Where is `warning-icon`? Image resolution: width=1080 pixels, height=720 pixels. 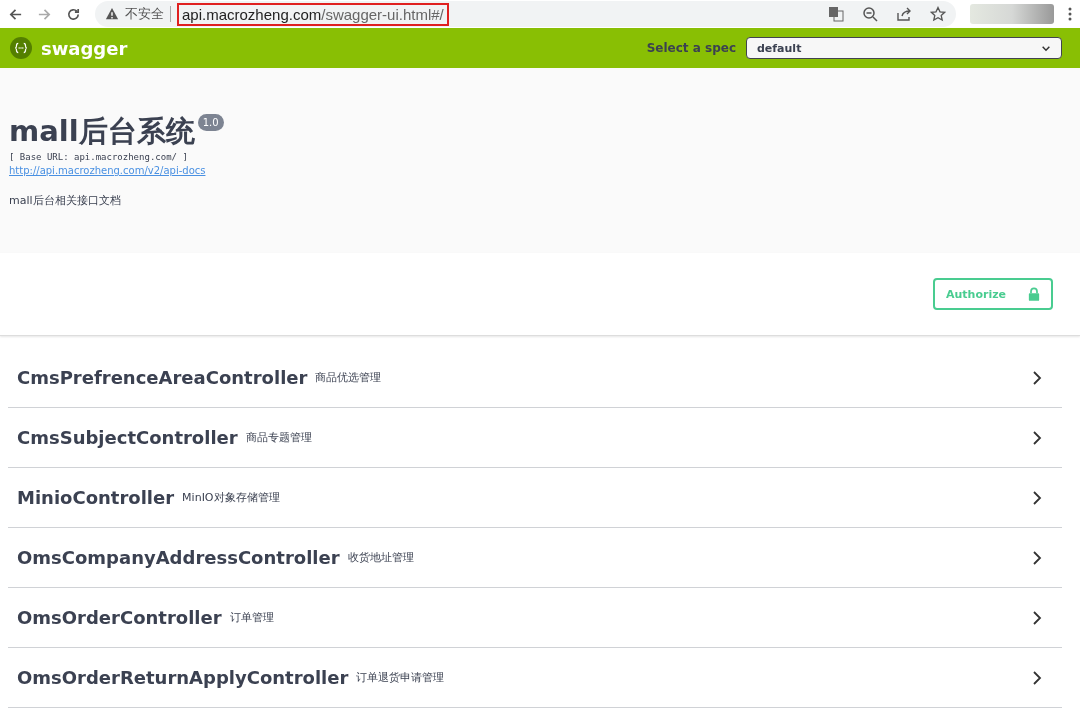 warning-icon is located at coordinates (112, 14).